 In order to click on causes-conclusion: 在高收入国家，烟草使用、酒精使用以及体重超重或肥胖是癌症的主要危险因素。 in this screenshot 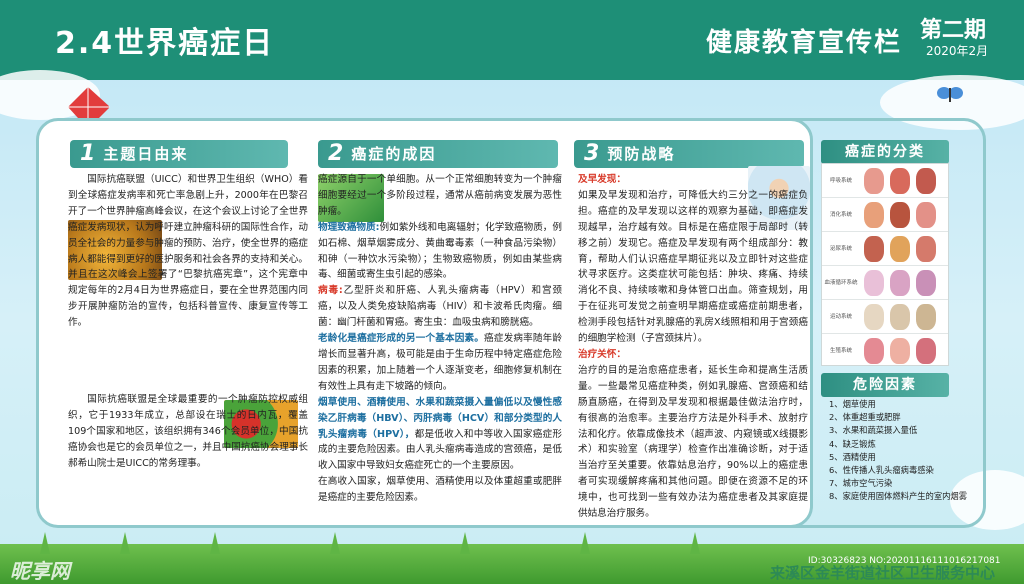, I will do `click(440, 490)`.